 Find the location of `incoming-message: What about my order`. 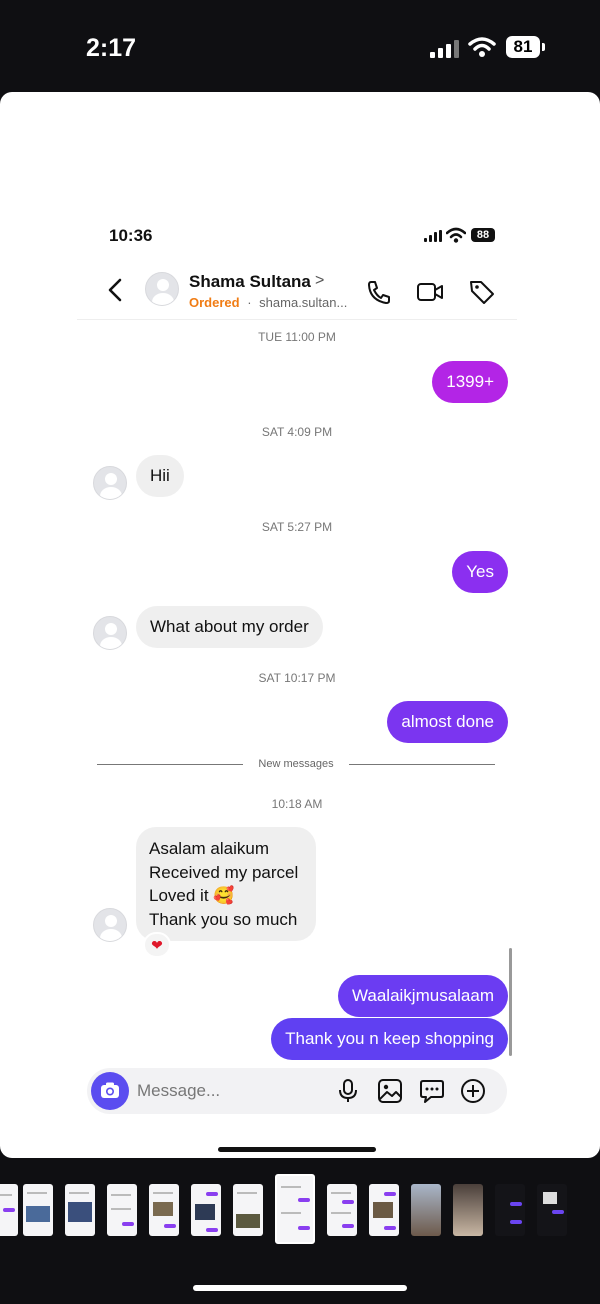

incoming-message: What about my order is located at coordinates (229, 627).